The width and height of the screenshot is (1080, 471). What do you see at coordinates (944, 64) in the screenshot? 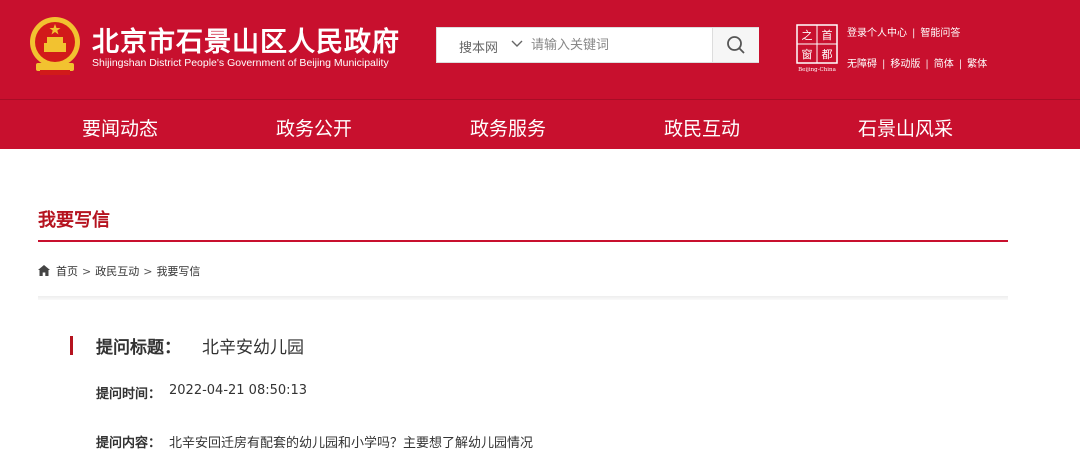
I see `simplified-link: 简体` at bounding box center [944, 64].